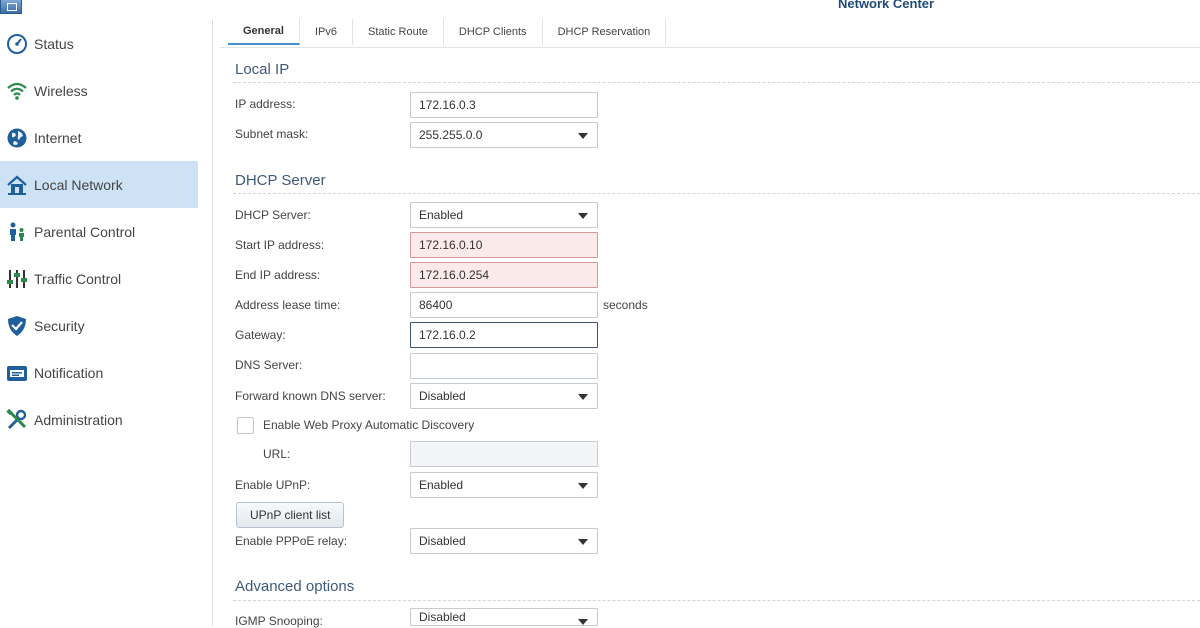 The width and height of the screenshot is (1200, 628). Describe the element at coordinates (504, 366) in the screenshot. I see `dns-server-input` at that location.